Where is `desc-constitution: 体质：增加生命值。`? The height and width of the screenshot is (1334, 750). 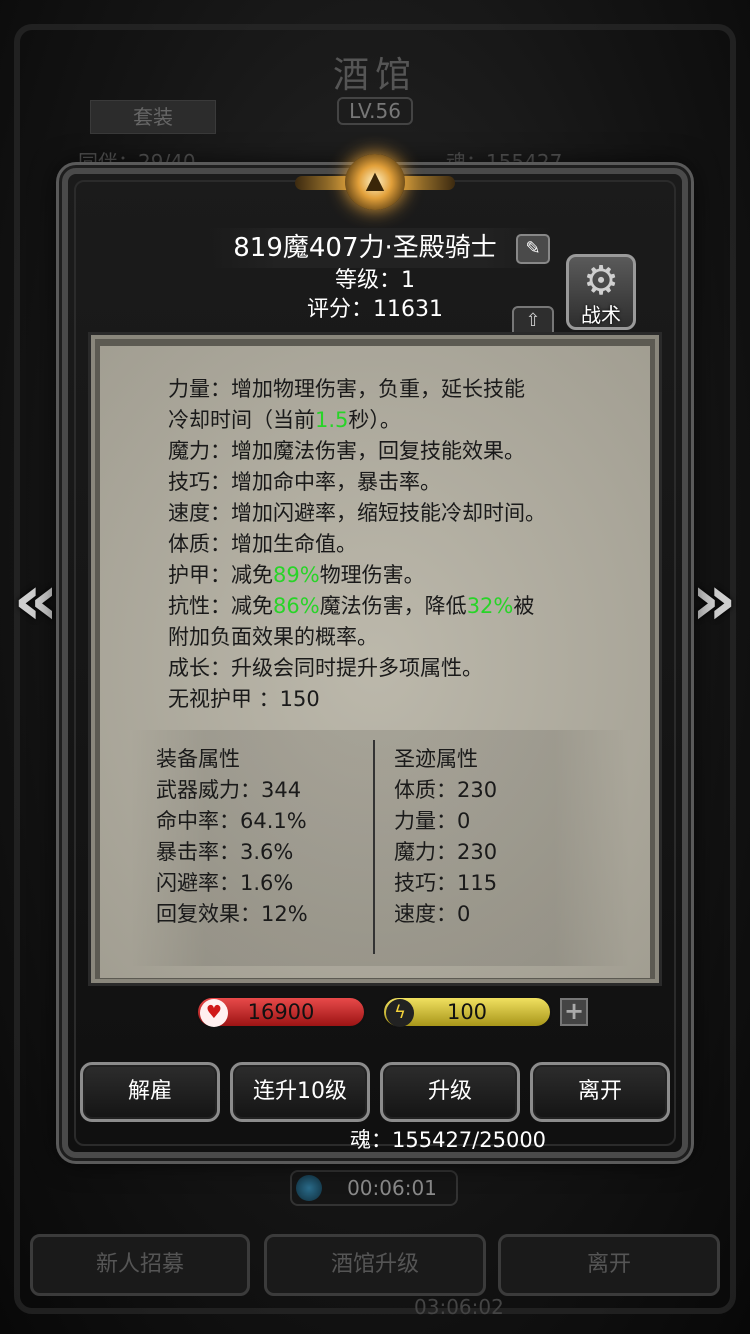
desc-constitution: 体质：增加生命值。 is located at coordinates (262, 544).